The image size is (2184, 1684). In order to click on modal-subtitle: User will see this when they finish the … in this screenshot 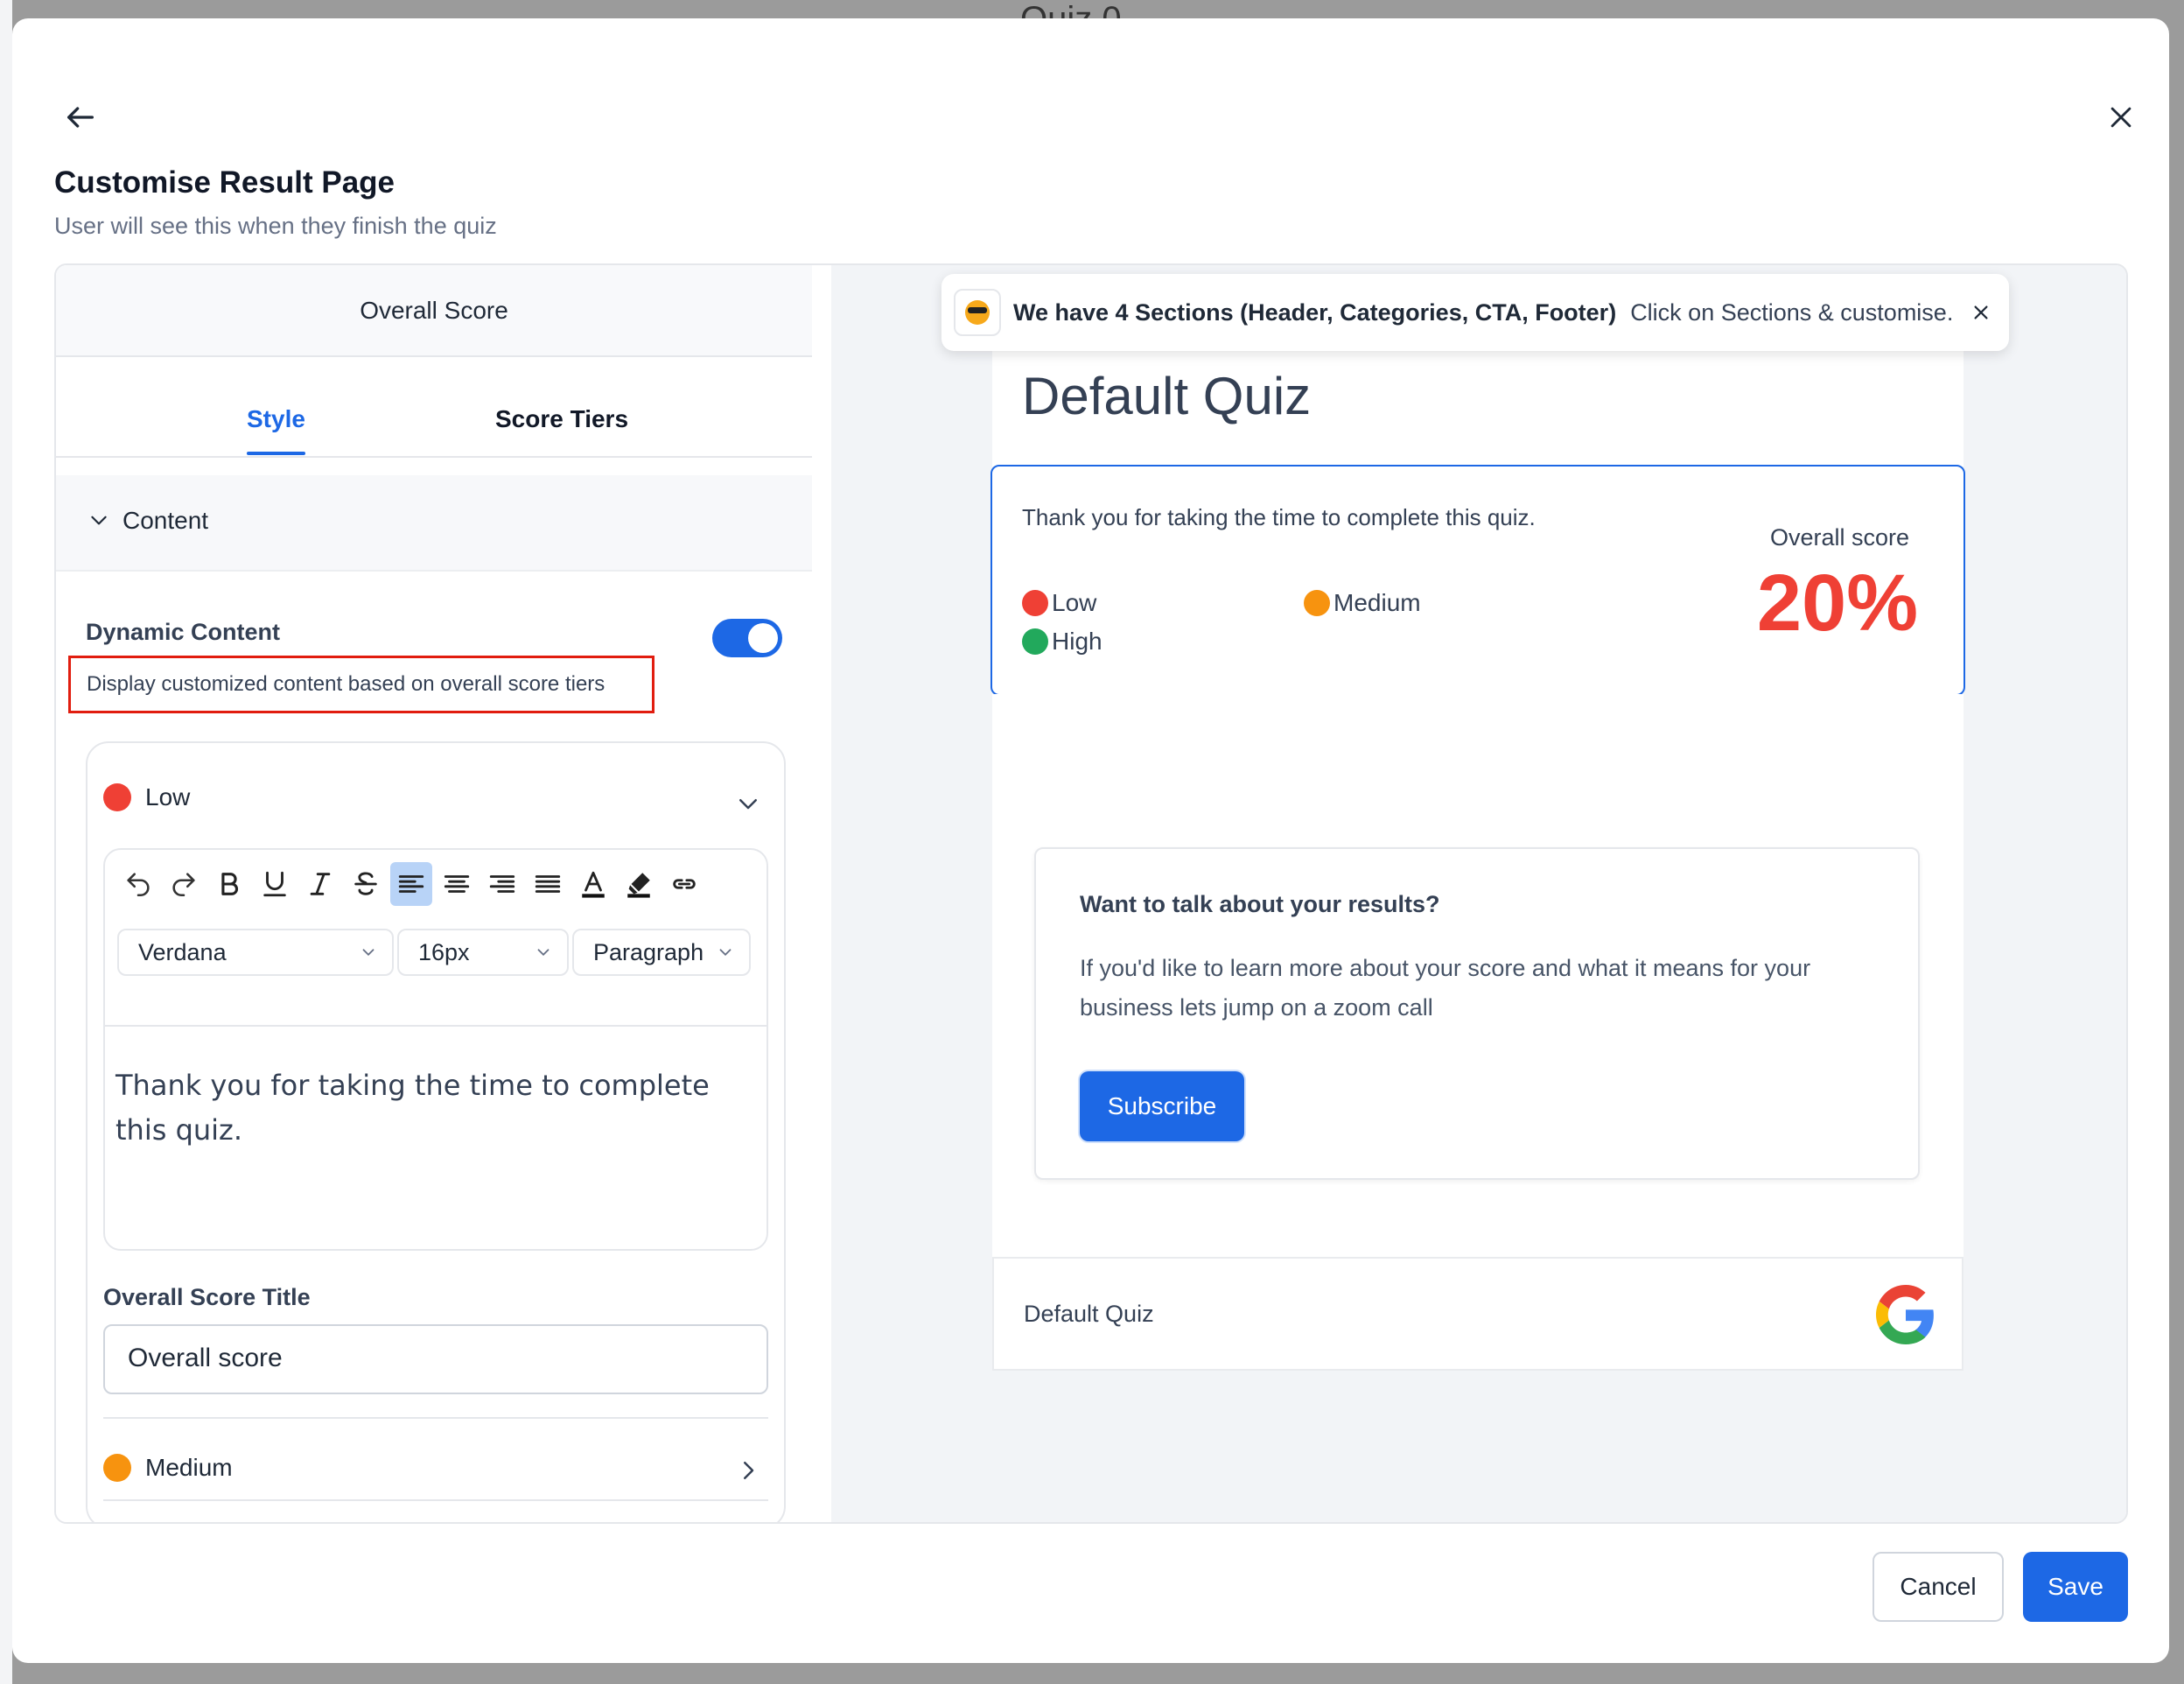, I will do `click(275, 226)`.